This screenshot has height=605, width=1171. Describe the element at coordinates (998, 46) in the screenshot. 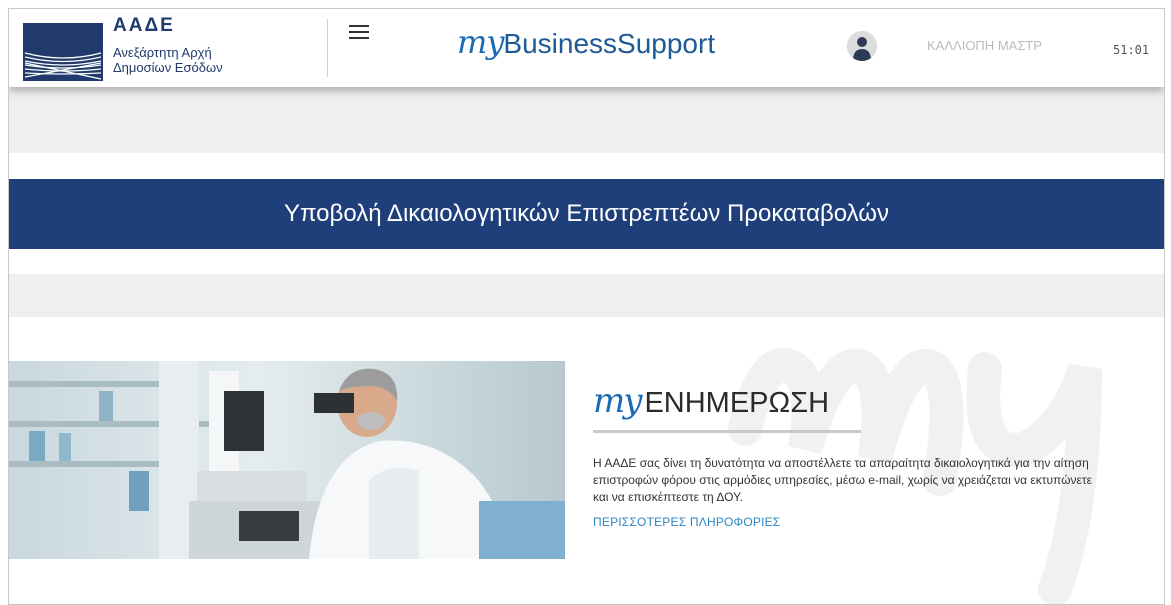

I see `user-name: ΚΑΛΛΙΟΠΗ ΜΑΣΤΡ` at that location.